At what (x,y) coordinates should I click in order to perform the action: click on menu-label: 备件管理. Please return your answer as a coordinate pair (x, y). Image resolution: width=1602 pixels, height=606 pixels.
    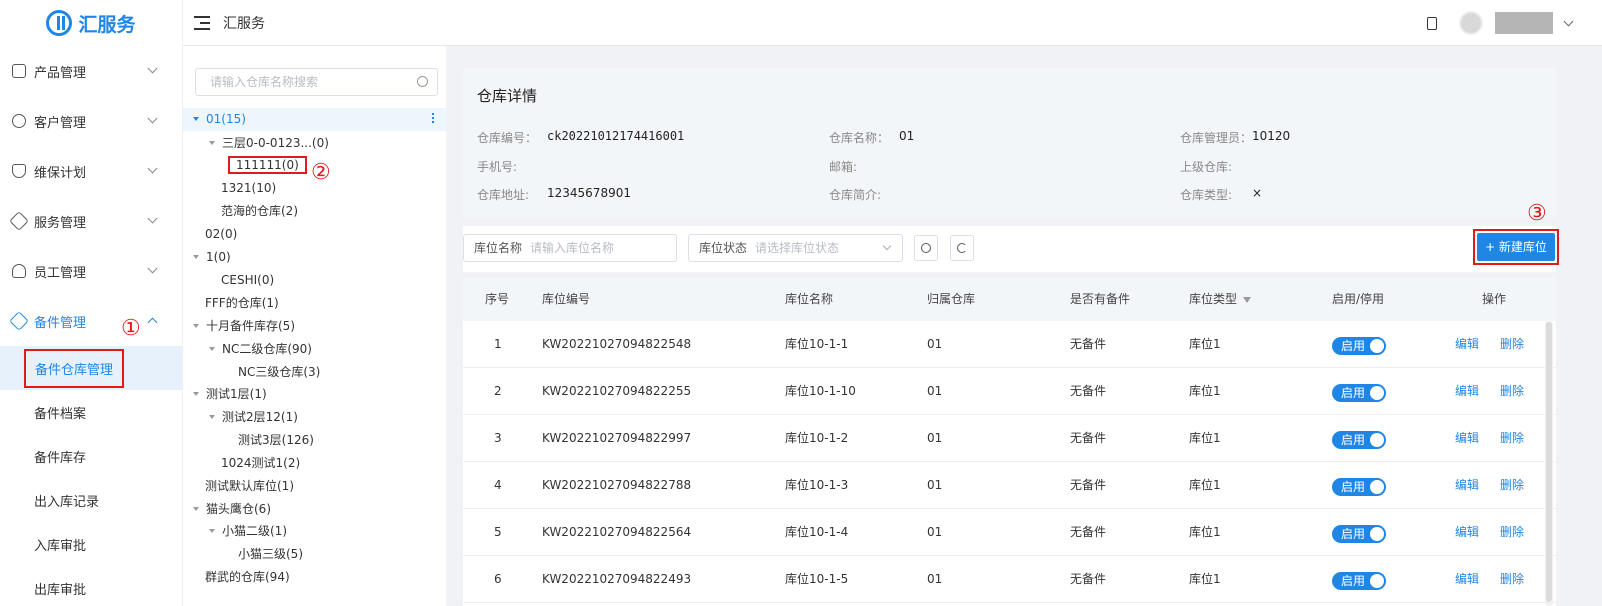
    Looking at the image, I should click on (60, 323).